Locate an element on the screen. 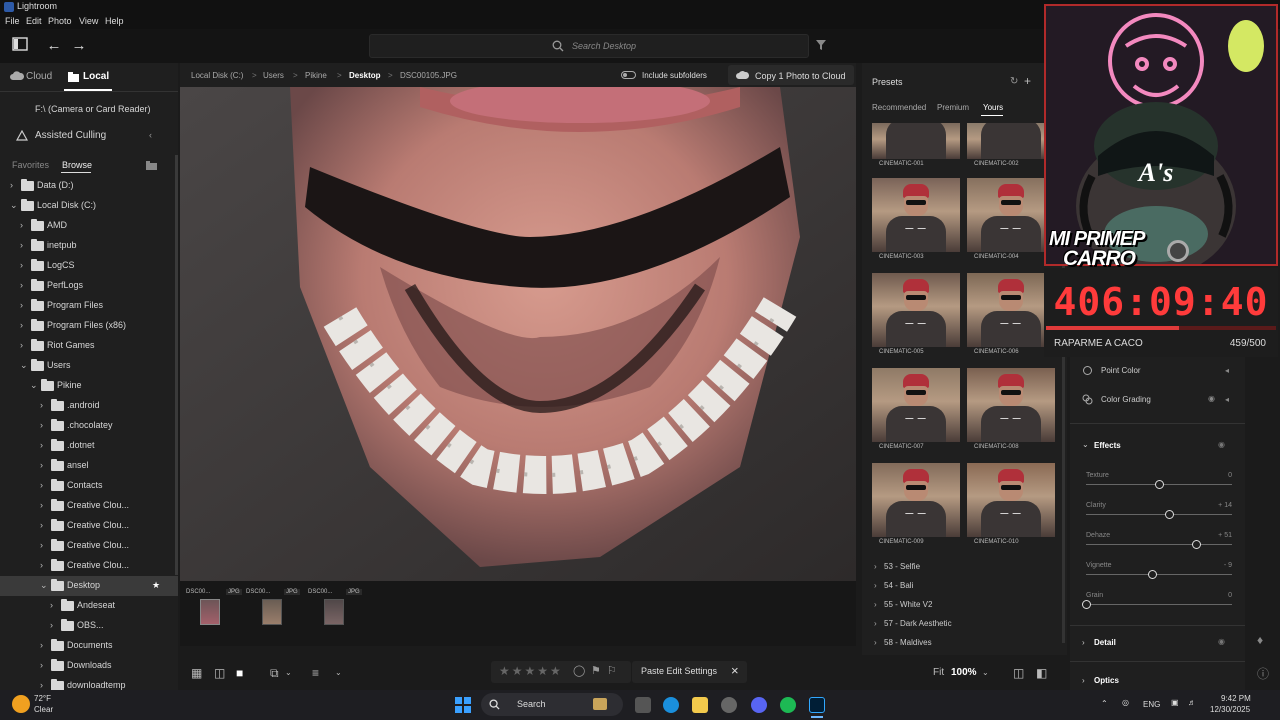 The width and height of the screenshot is (1280, 720). folder-tree-item: › Data (D:) is located at coordinates (89, 186).